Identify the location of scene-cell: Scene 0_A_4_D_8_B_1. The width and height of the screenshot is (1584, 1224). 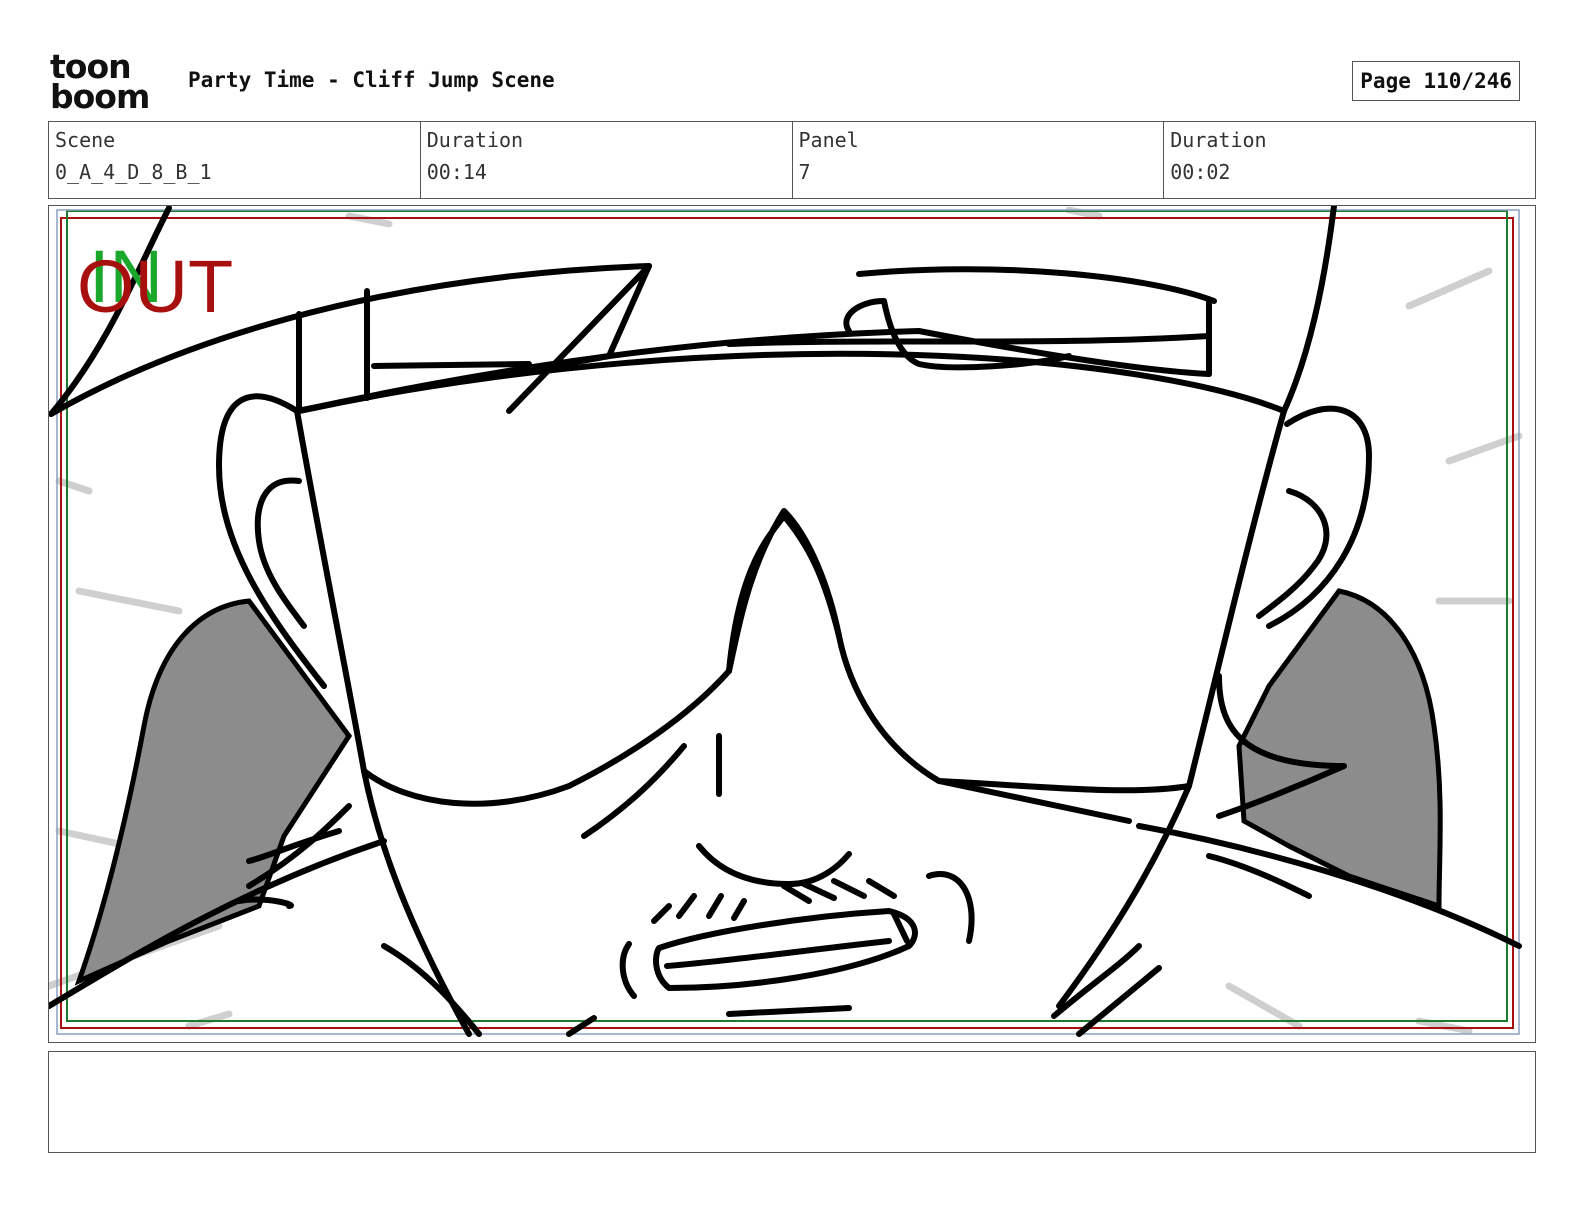
(235, 160).